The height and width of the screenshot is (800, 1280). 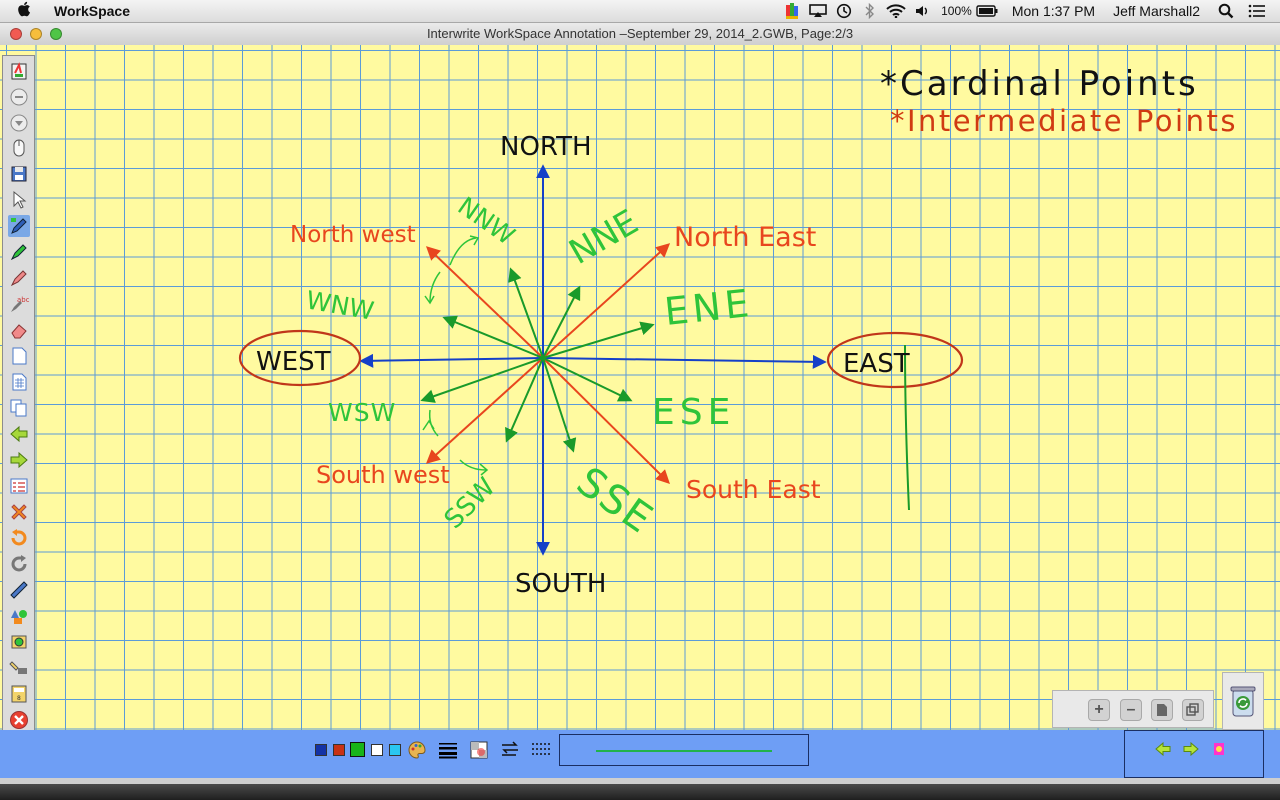 I want to click on line-preview-stroke, so click(x=684, y=751).